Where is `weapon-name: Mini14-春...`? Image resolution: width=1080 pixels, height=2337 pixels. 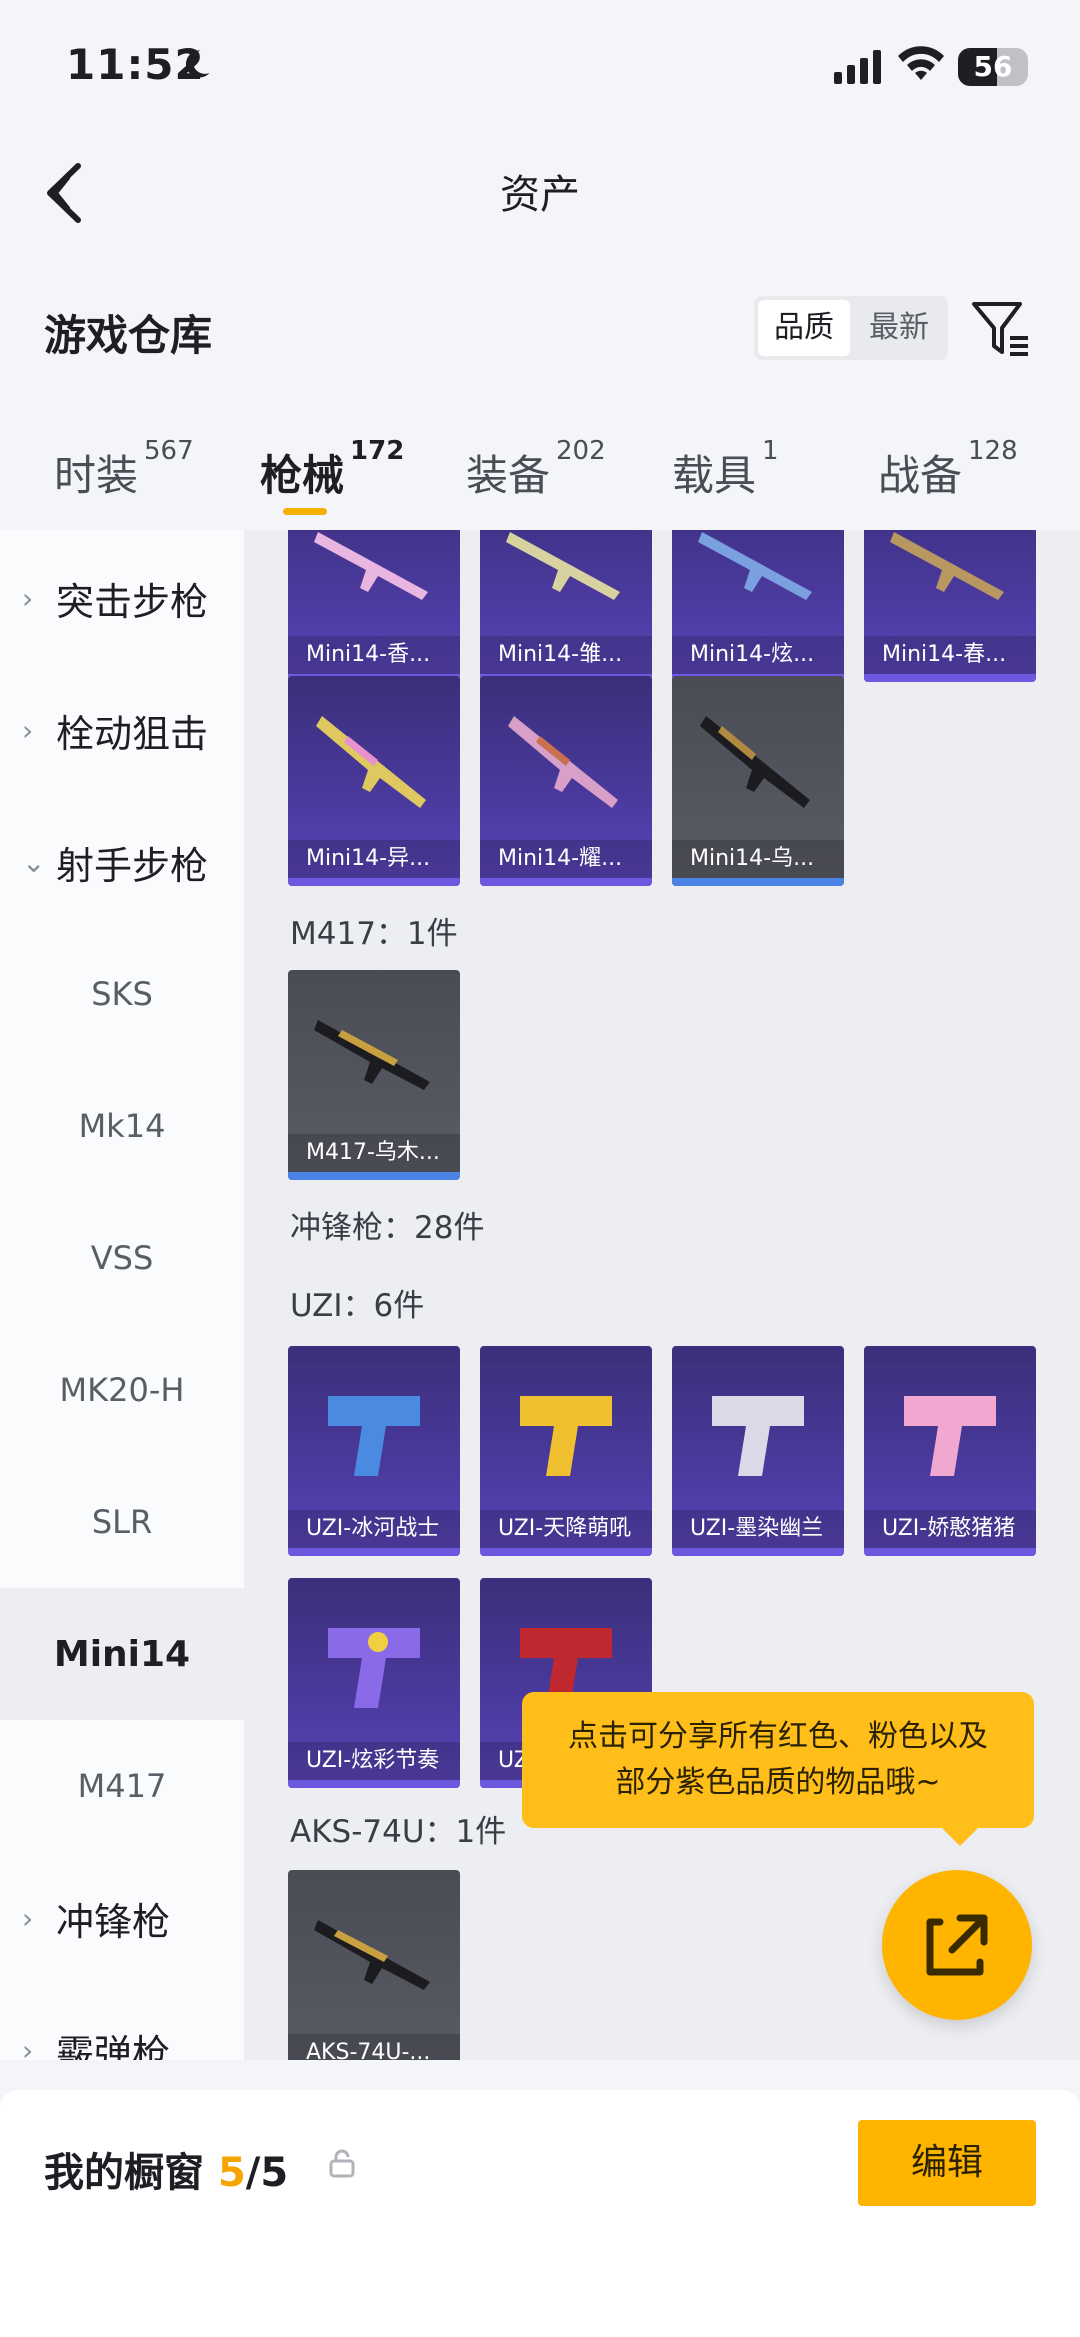
weapon-name: Mini14-春... is located at coordinates (950, 655).